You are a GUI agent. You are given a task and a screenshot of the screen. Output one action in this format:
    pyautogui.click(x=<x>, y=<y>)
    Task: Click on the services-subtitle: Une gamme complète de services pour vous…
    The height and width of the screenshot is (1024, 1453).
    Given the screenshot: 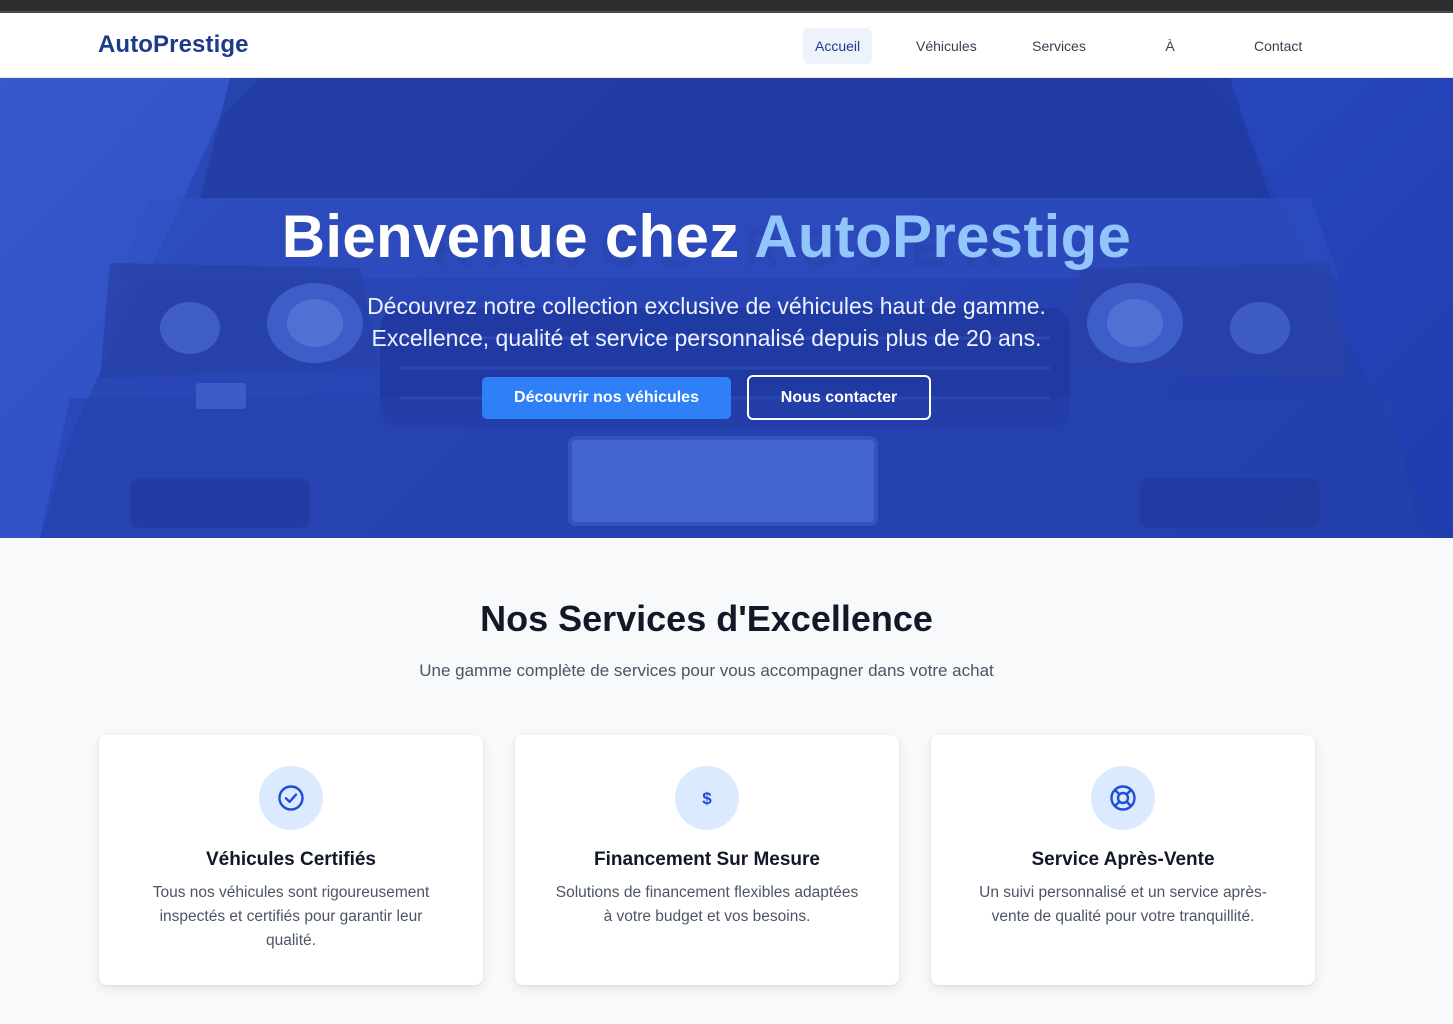 What is the action you would take?
    pyautogui.click(x=706, y=670)
    